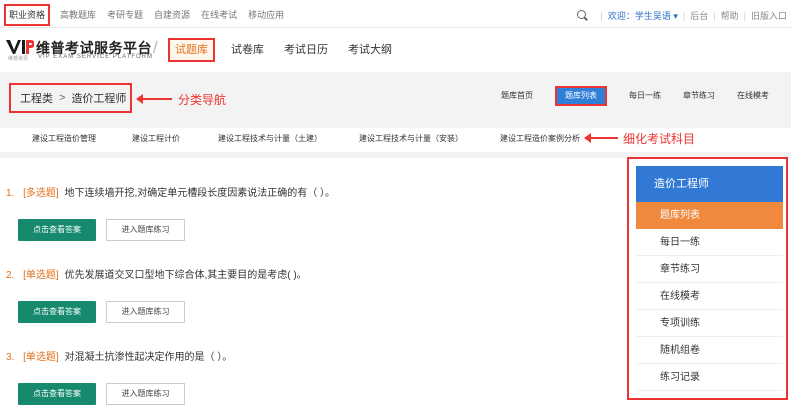 This screenshot has width=791, height=408. What do you see at coordinates (270, 138) in the screenshot?
I see `subject-tech-civil: 建设工程技术与计量（土建）` at bounding box center [270, 138].